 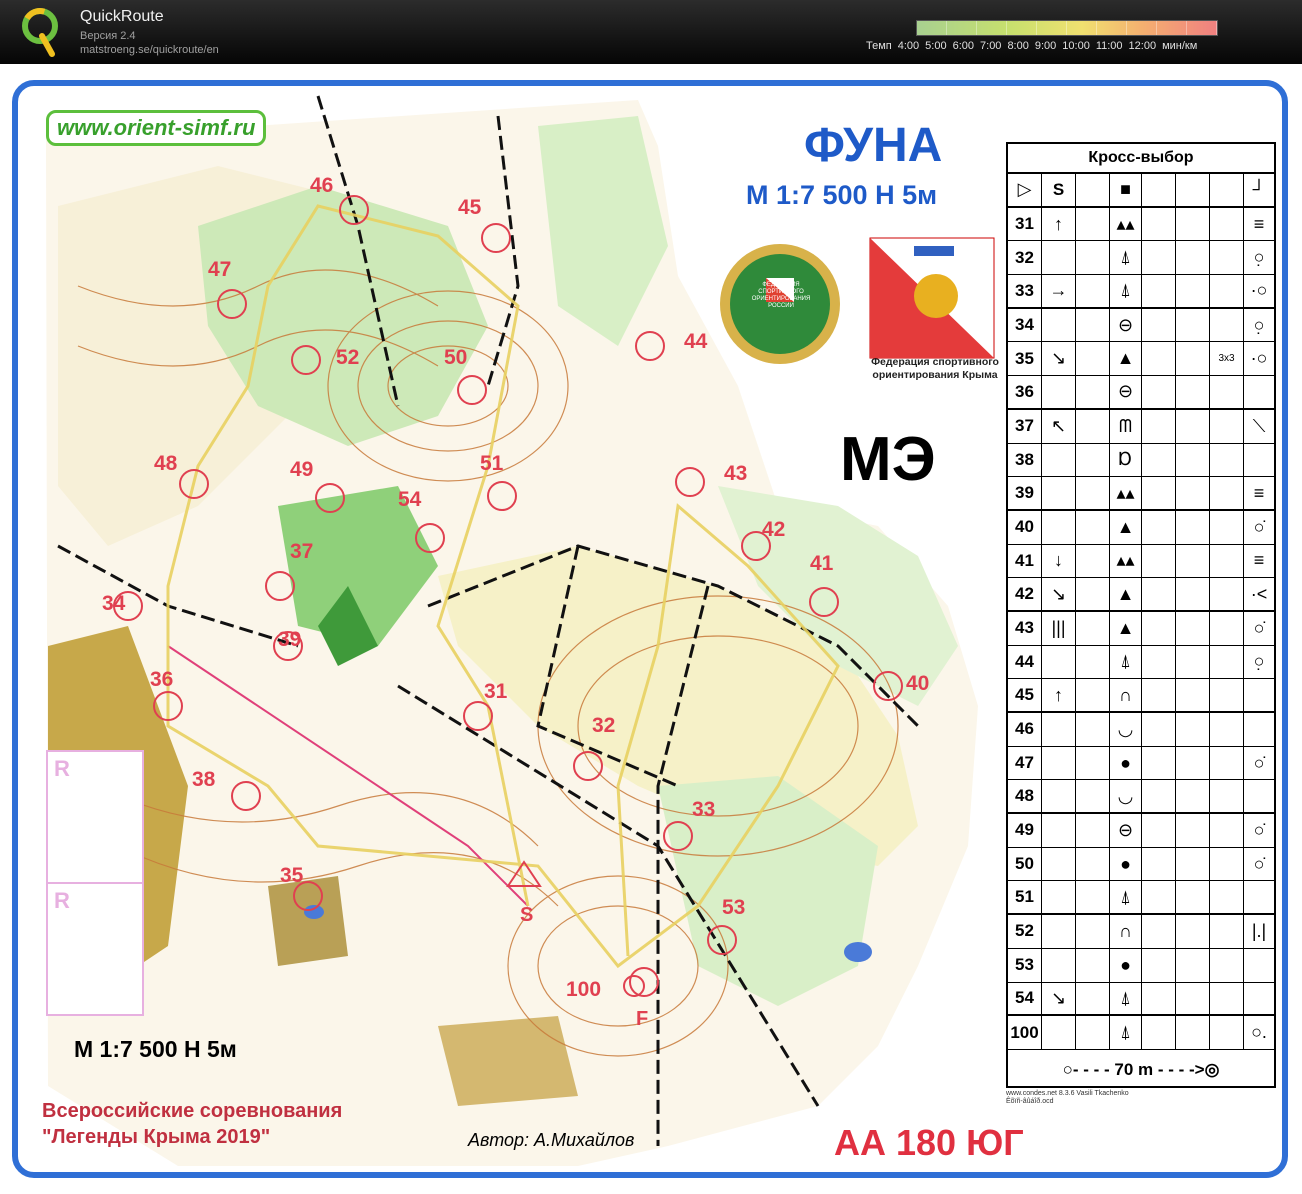 I want to click on cd-start-cell, so click(x=1159, y=190).